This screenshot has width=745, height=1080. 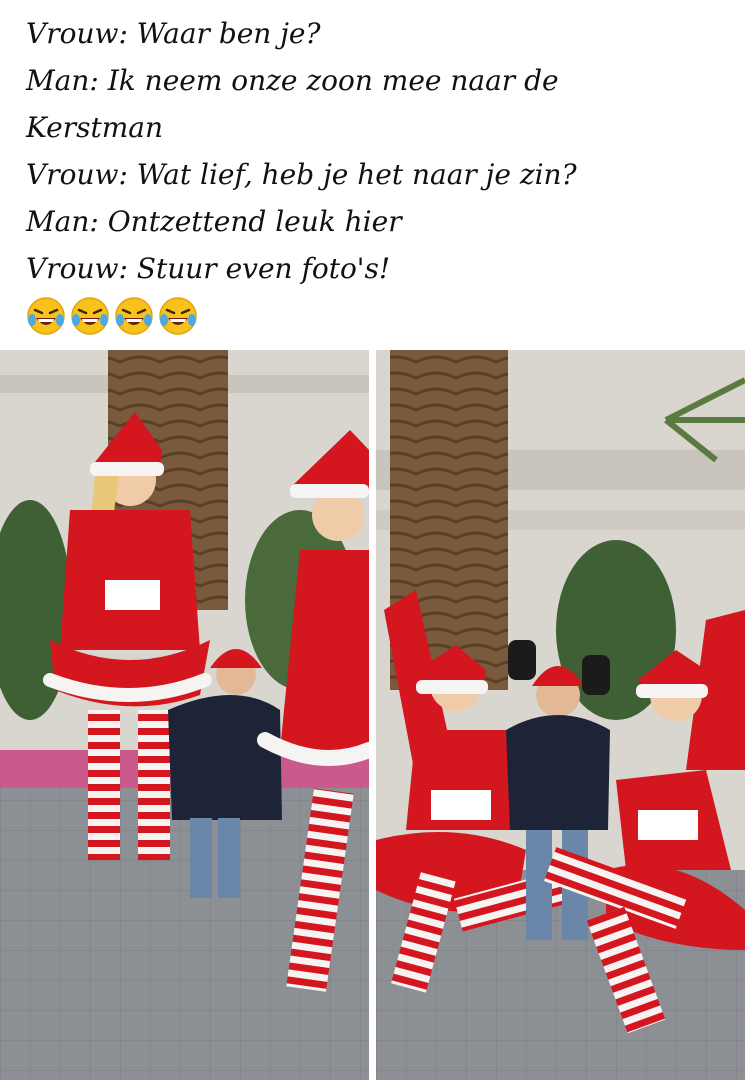 I want to click on caption-line: Vrouw: Waar ben je?, so click(x=173, y=33).